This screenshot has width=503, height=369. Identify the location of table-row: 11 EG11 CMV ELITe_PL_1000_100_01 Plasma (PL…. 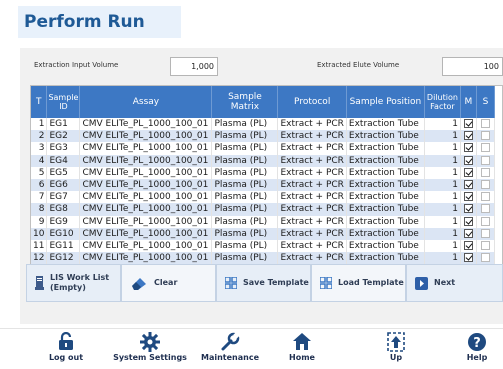
(263, 246).